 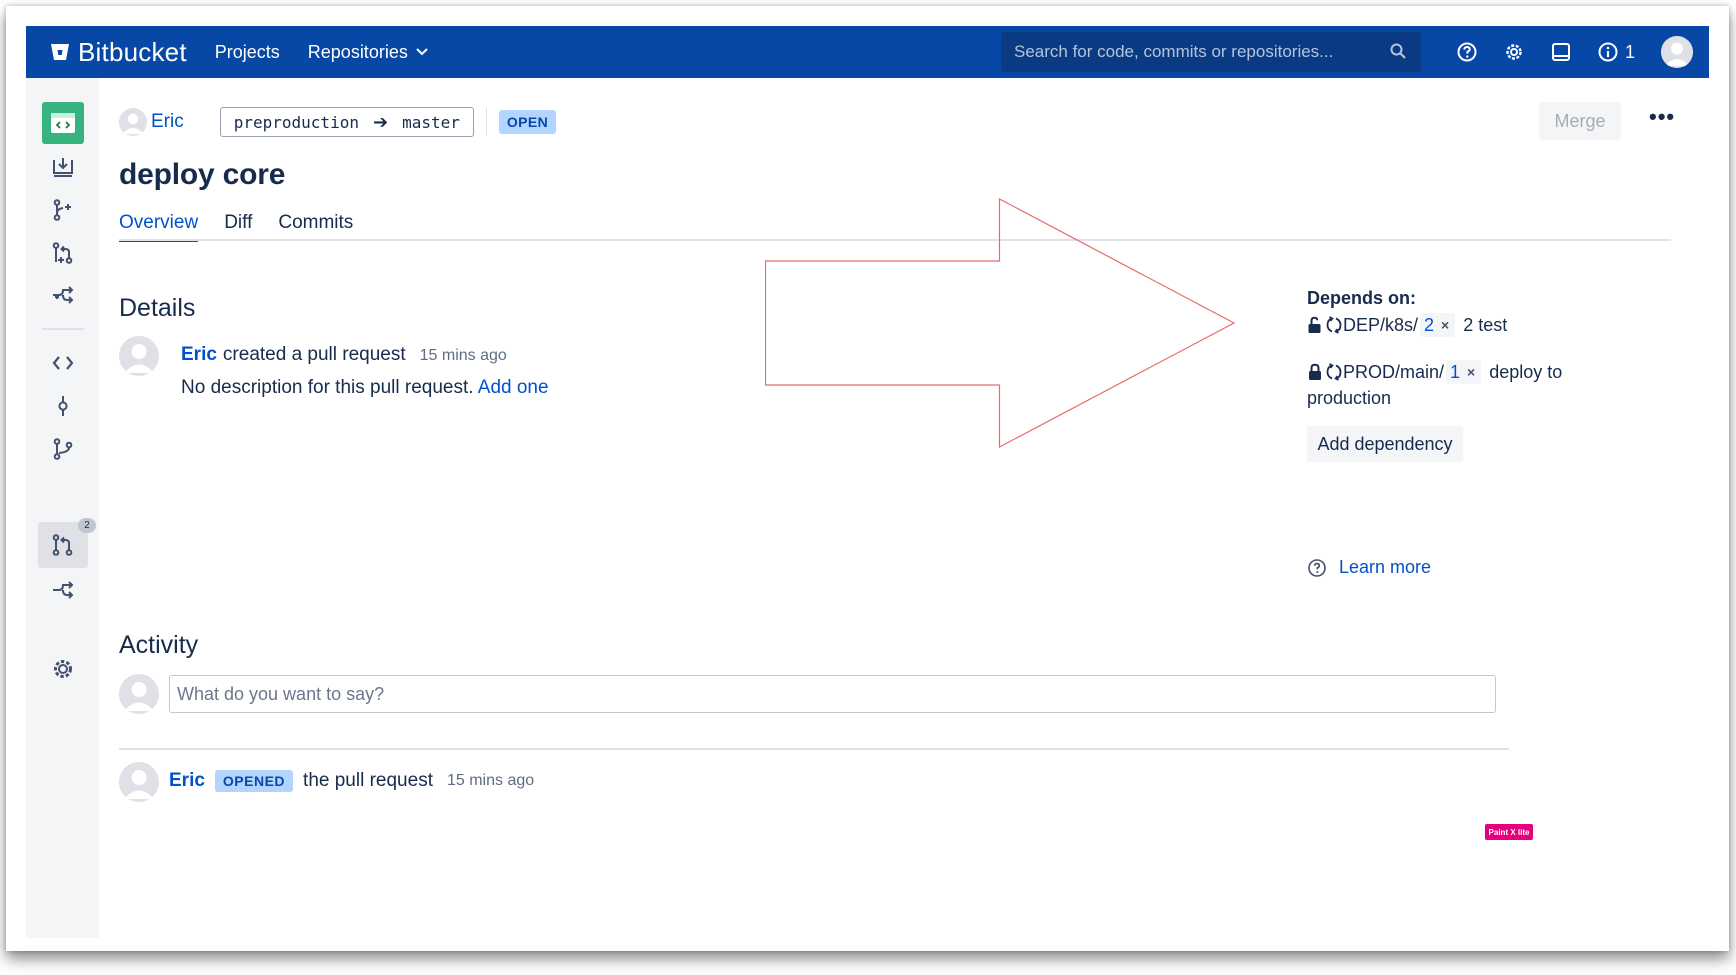 I want to click on author-avatar, so click(x=133, y=122).